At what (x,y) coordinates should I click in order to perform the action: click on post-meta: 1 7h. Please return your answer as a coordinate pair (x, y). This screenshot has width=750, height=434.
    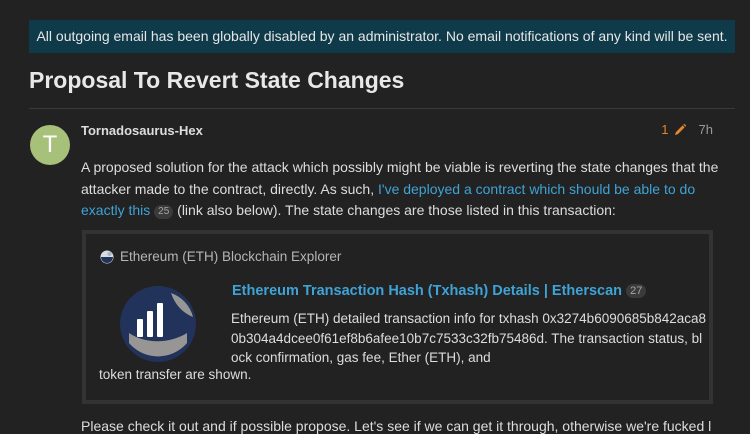
    Looking at the image, I should click on (687, 129).